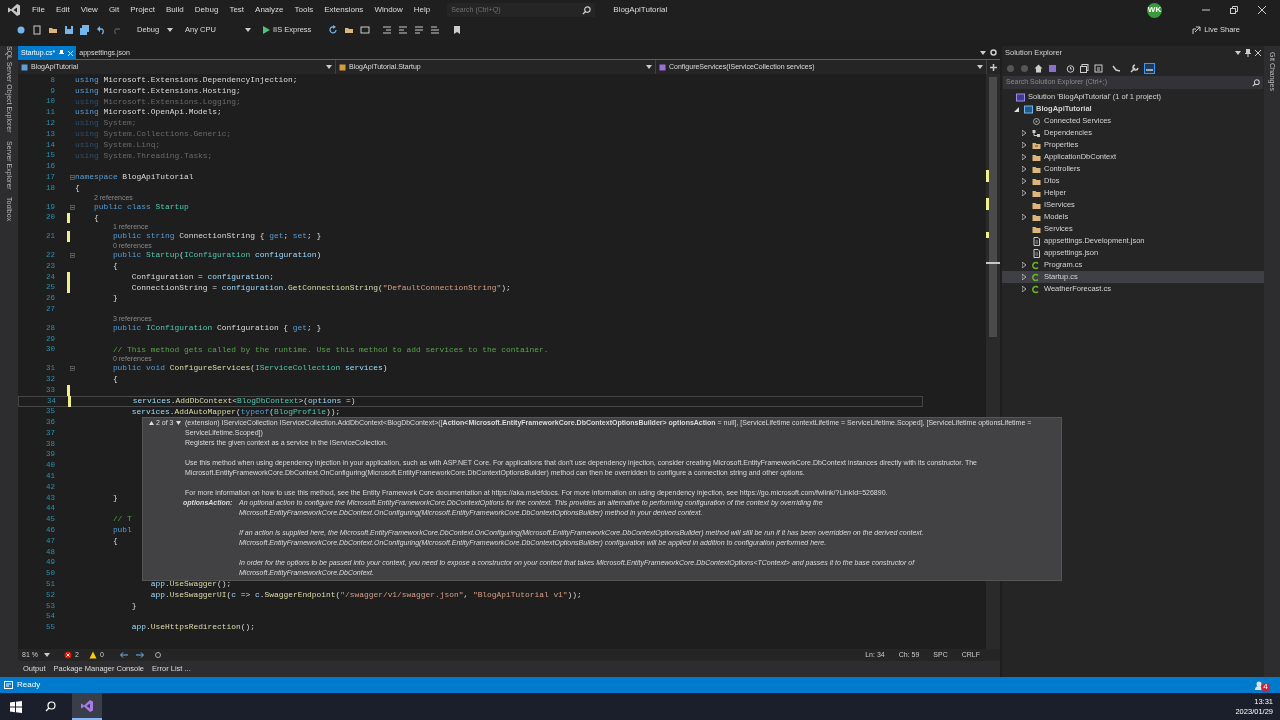 This screenshot has width=1280, height=720. I want to click on dependencies-icon, so click(1036, 133).